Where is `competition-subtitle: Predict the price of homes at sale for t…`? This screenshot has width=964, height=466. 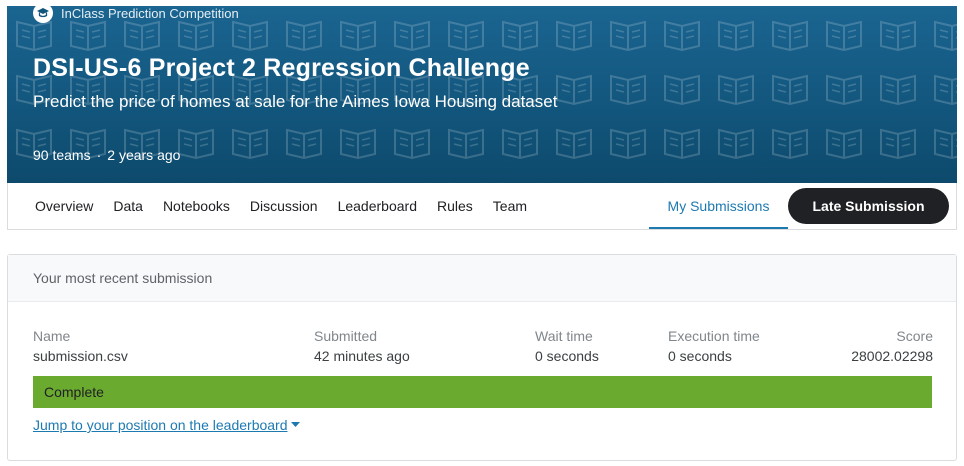 competition-subtitle: Predict the price of homes at sale for t… is located at coordinates (295, 101).